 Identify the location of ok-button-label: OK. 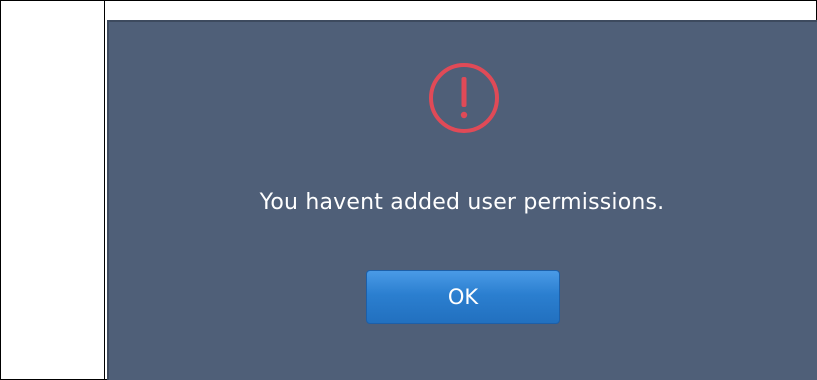
(463, 297).